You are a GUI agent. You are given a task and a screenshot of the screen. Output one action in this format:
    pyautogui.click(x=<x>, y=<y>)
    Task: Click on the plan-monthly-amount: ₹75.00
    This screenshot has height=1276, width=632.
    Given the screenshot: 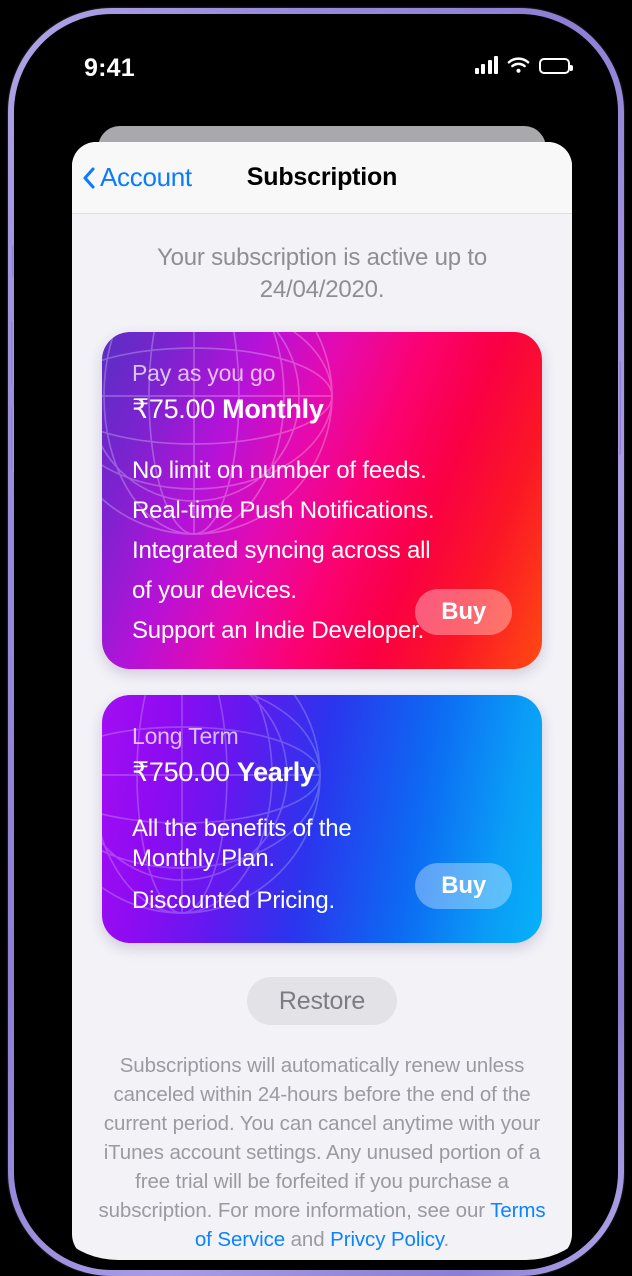 What is the action you would take?
    pyautogui.click(x=173, y=409)
    